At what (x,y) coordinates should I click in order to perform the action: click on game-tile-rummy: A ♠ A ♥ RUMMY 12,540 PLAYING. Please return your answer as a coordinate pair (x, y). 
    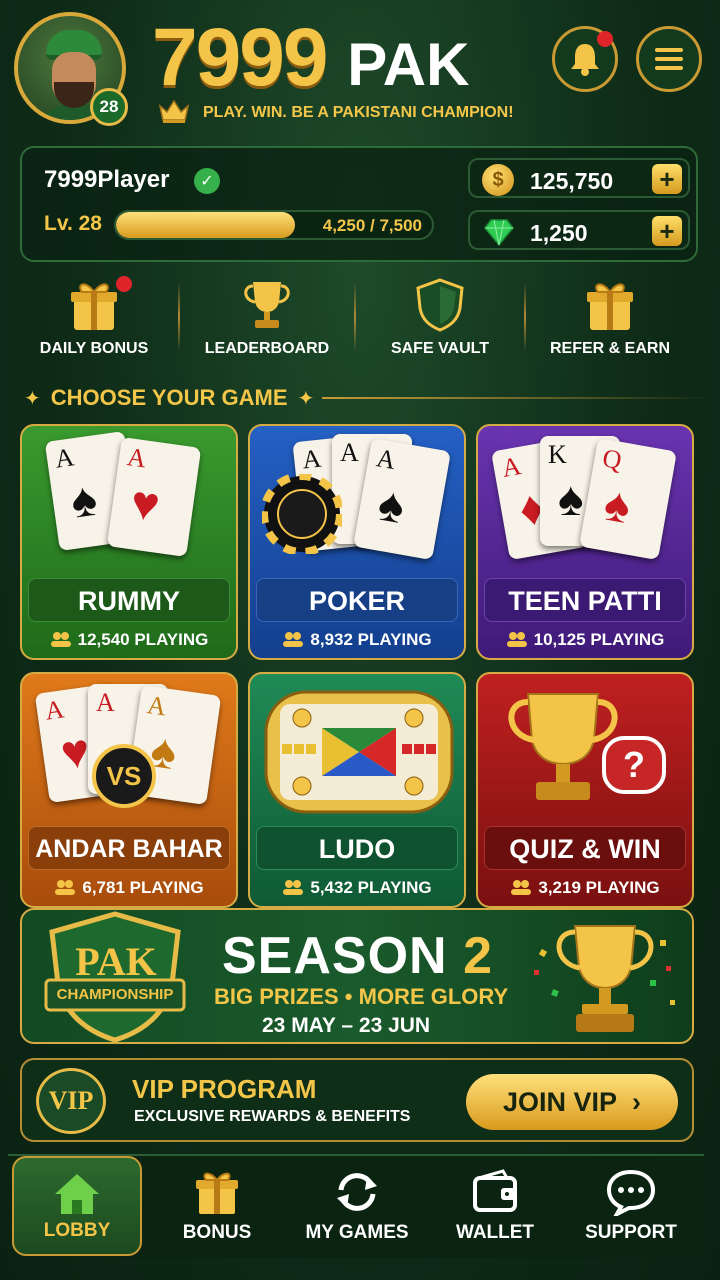
    Looking at the image, I should click on (129, 542).